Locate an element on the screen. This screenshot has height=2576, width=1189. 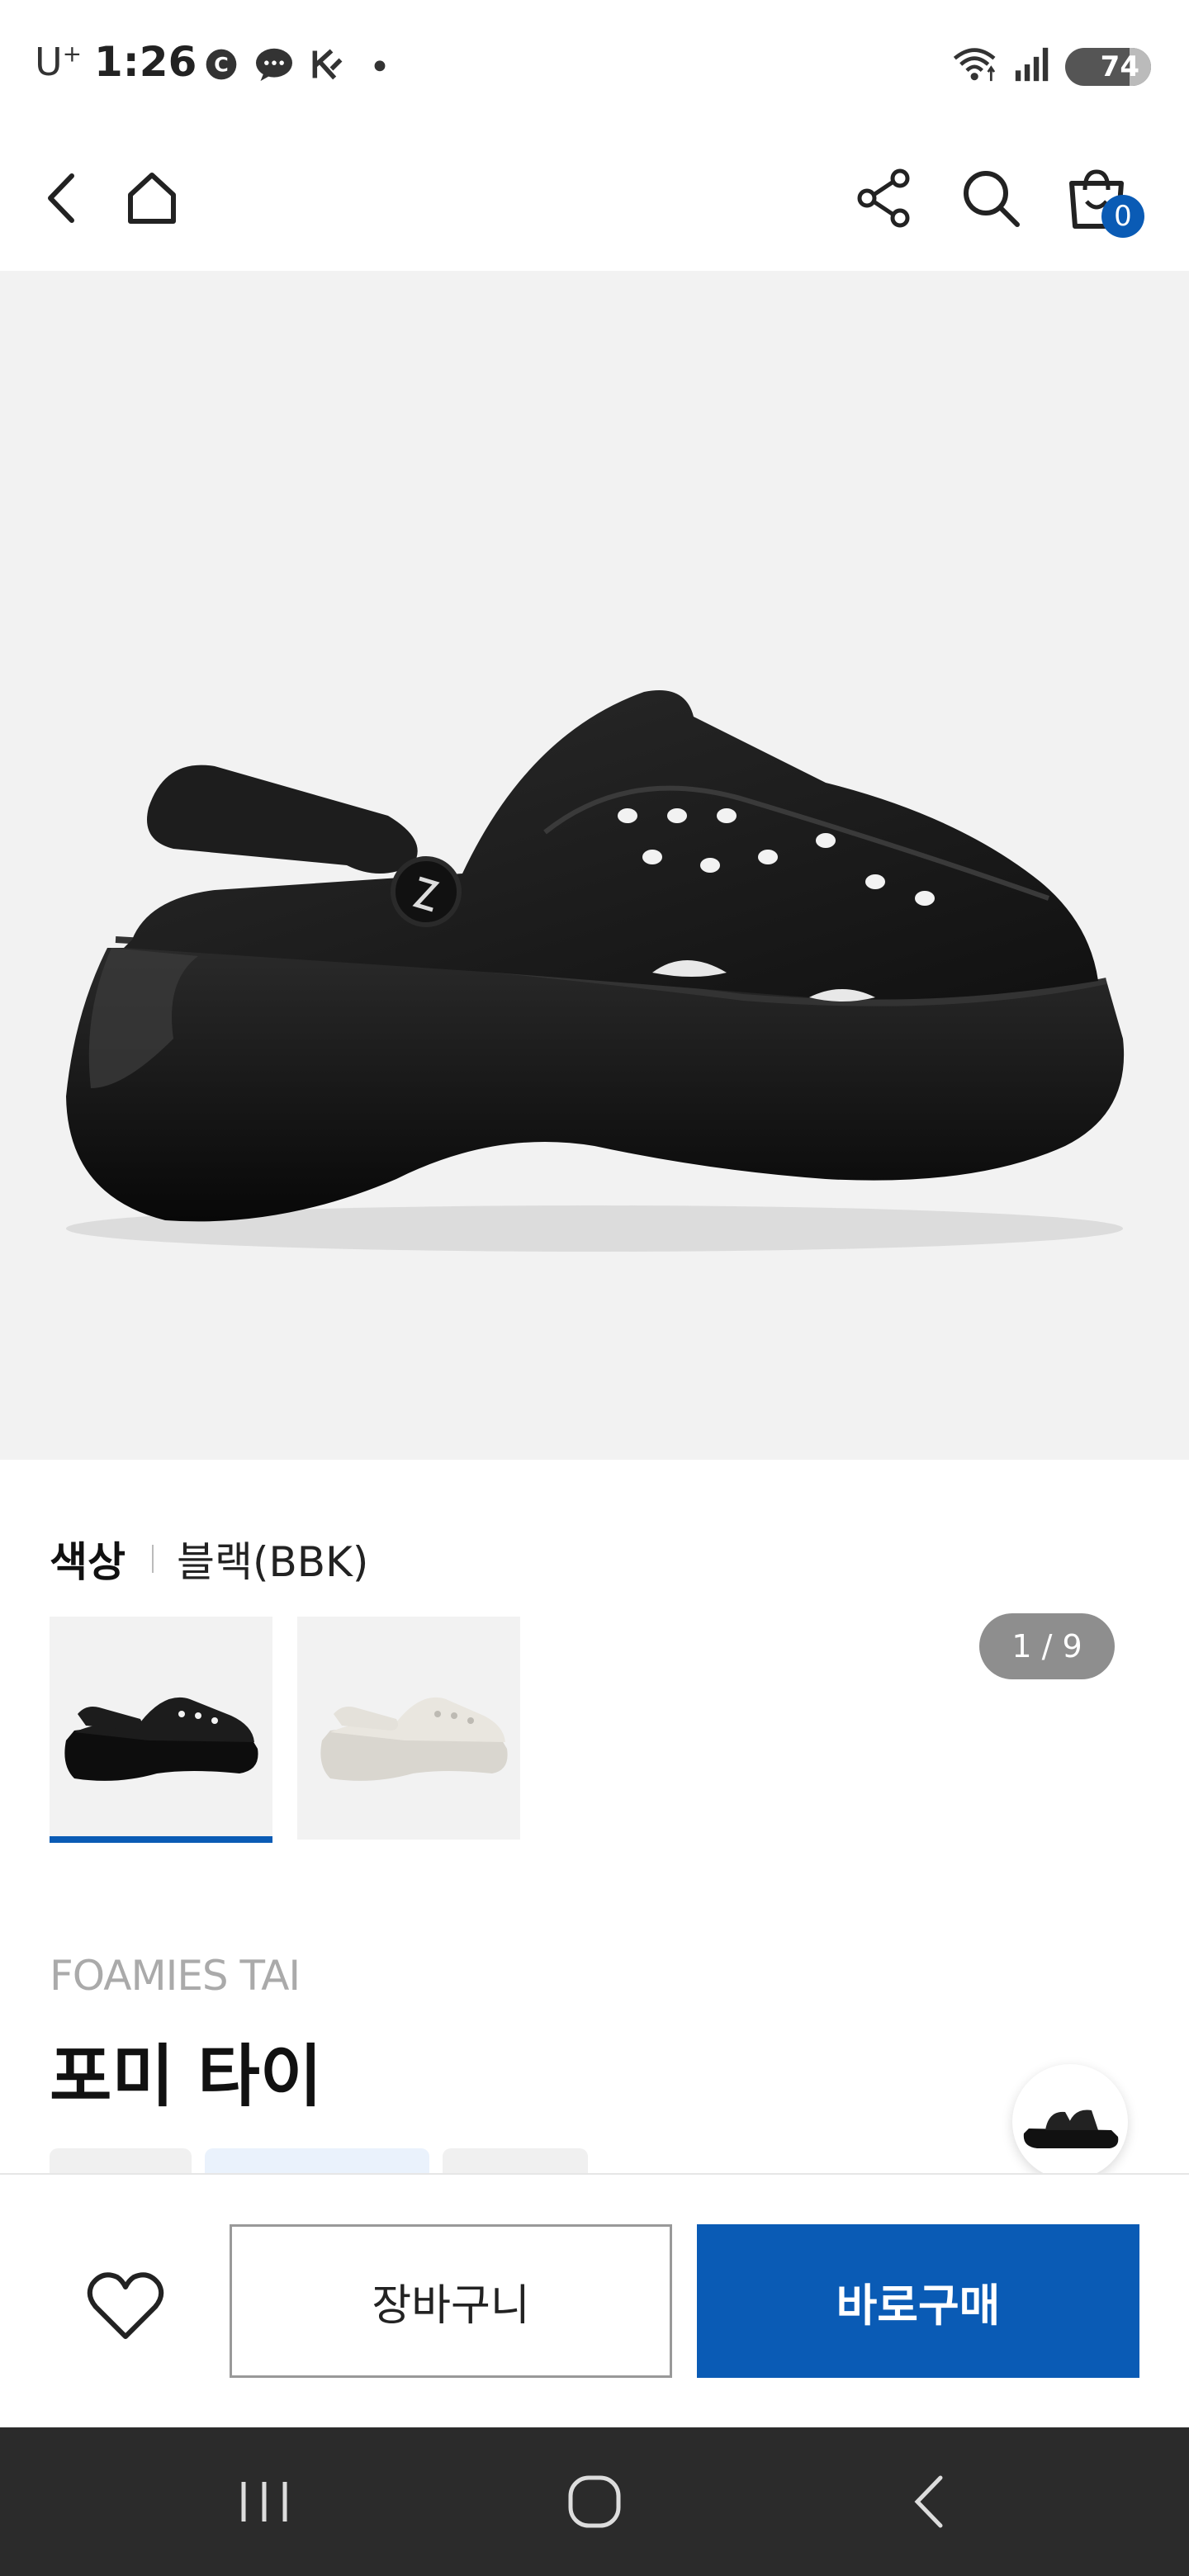
home-button is located at coordinates (152, 198).